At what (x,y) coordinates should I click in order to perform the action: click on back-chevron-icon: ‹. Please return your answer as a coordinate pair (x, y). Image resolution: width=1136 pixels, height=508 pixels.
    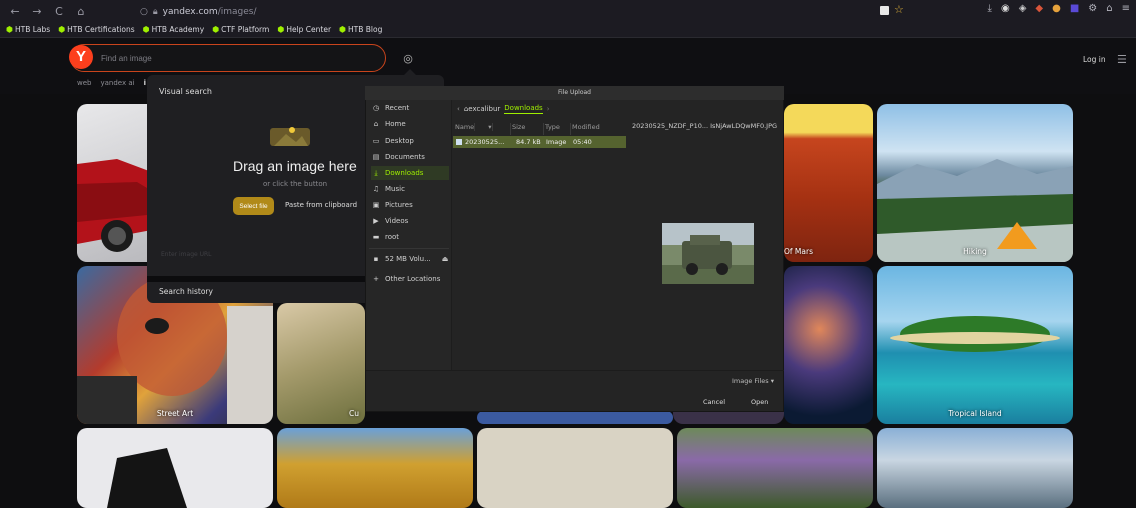
    Looking at the image, I should click on (458, 109).